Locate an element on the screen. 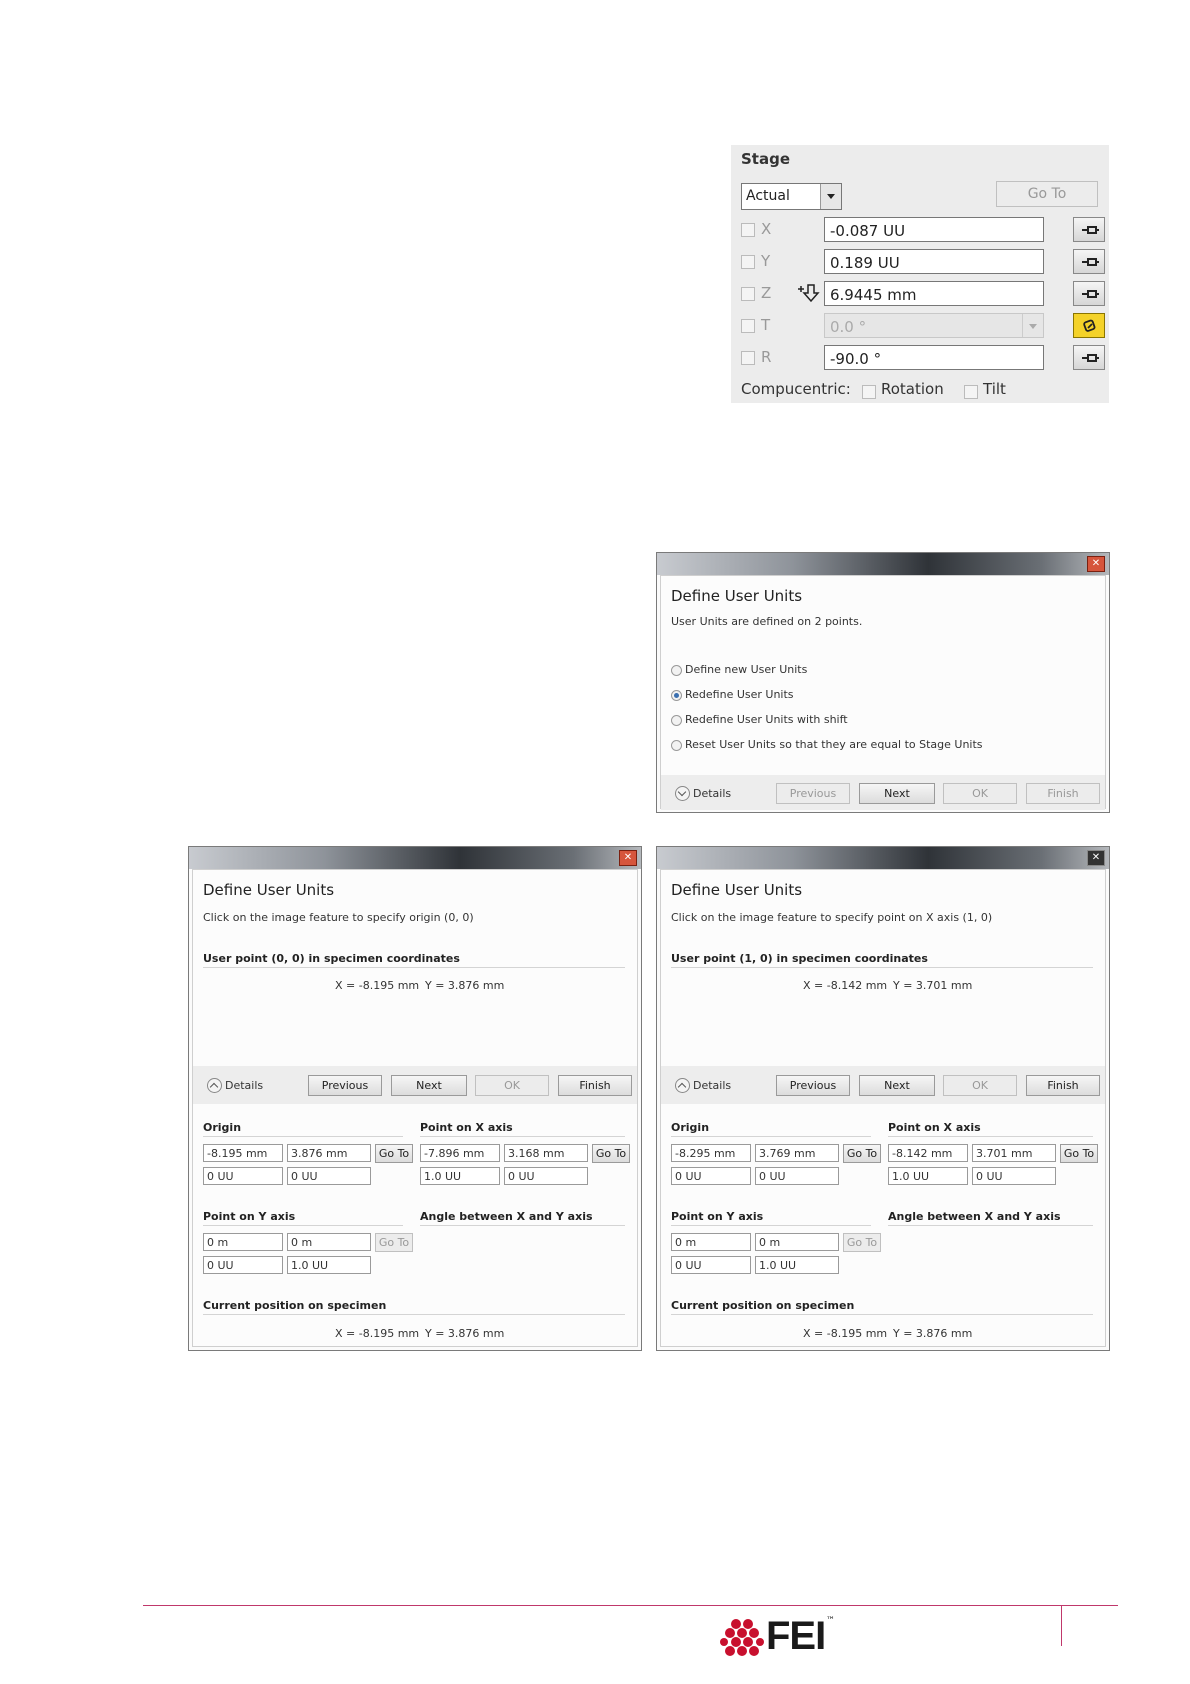  axis-r-field: -90.0 ° is located at coordinates (934, 357).